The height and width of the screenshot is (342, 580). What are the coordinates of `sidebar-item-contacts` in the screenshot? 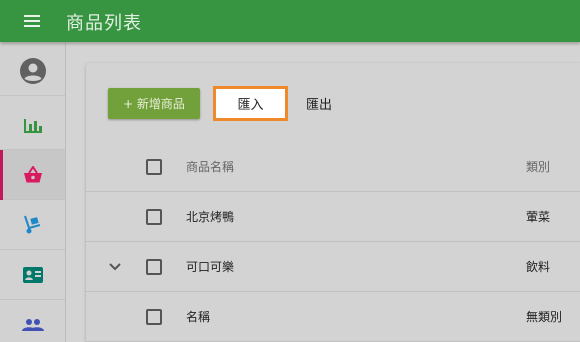 It's located at (32, 275).